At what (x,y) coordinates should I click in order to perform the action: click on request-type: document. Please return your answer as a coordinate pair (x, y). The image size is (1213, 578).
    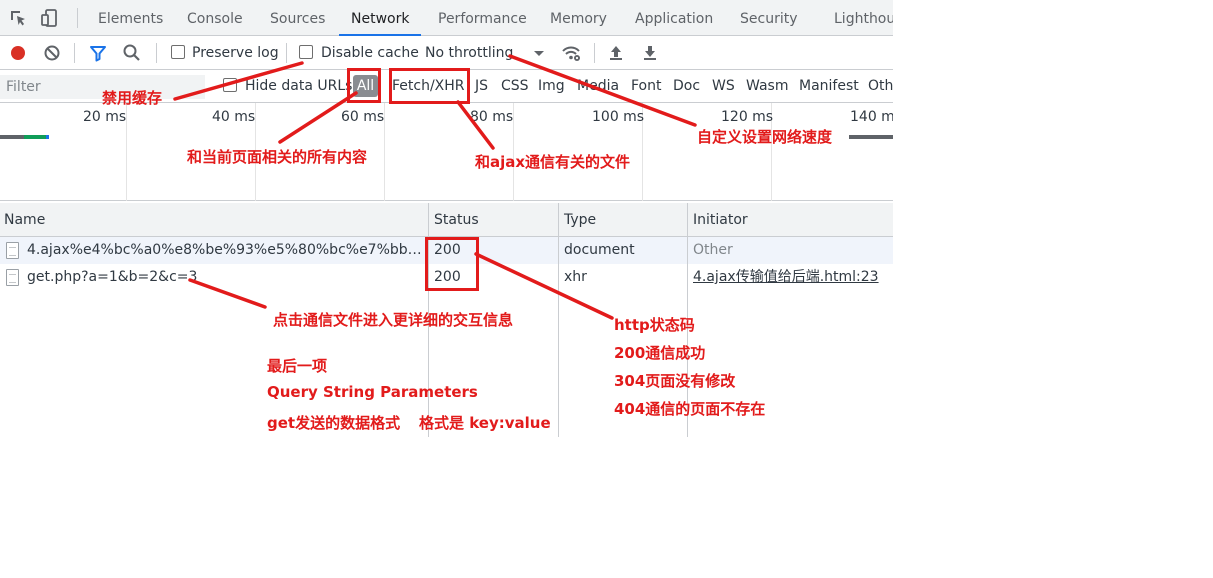
    Looking at the image, I should click on (599, 250).